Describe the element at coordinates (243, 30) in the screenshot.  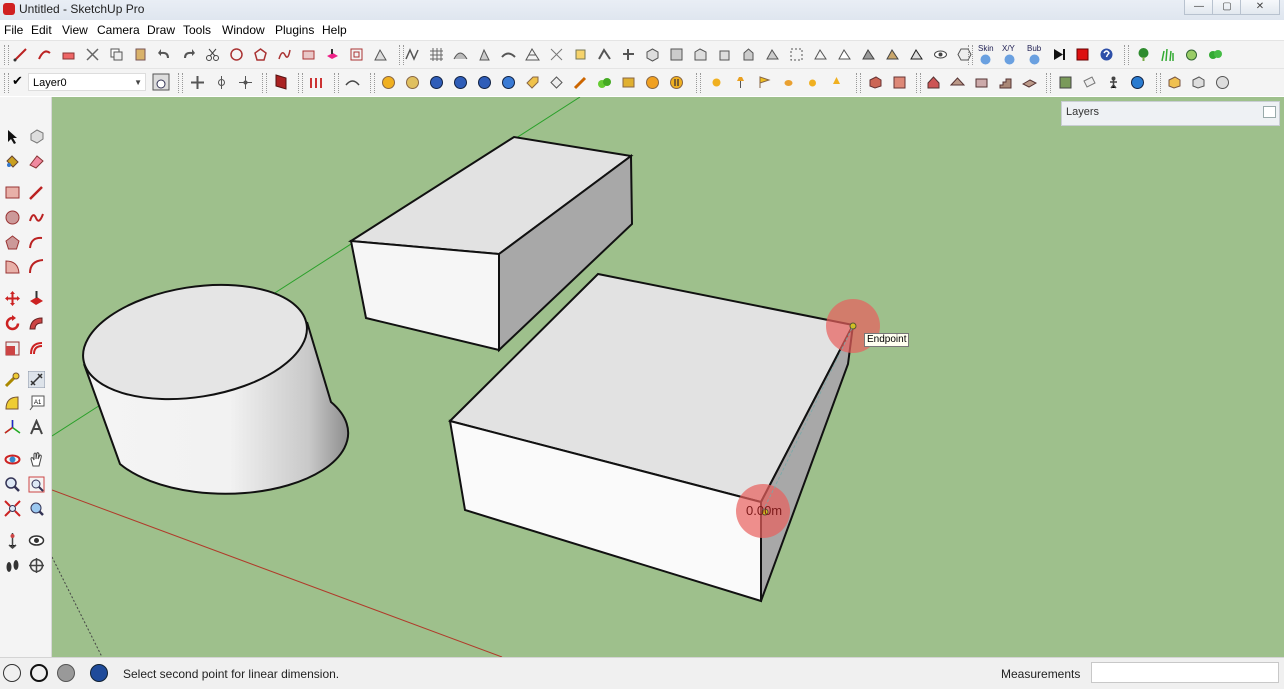
I see `menu-window: Window` at that location.